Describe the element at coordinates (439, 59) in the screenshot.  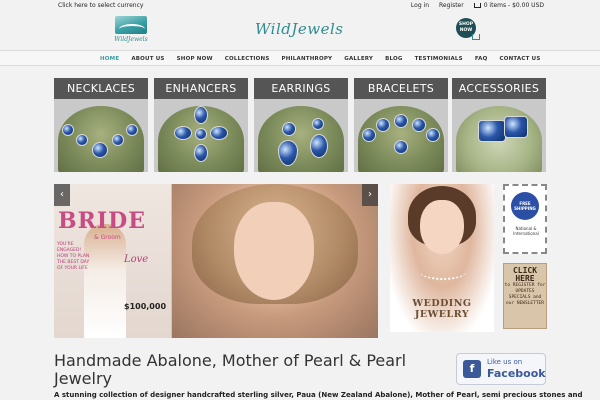
I see `nav-item-testimonials: TESTIMONIALS` at that location.